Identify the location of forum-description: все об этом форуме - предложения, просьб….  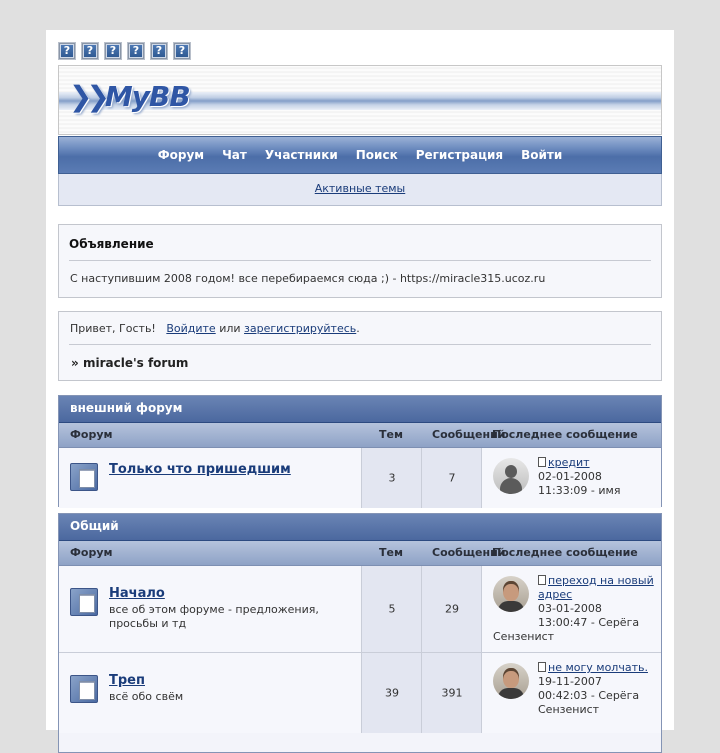
(214, 616).